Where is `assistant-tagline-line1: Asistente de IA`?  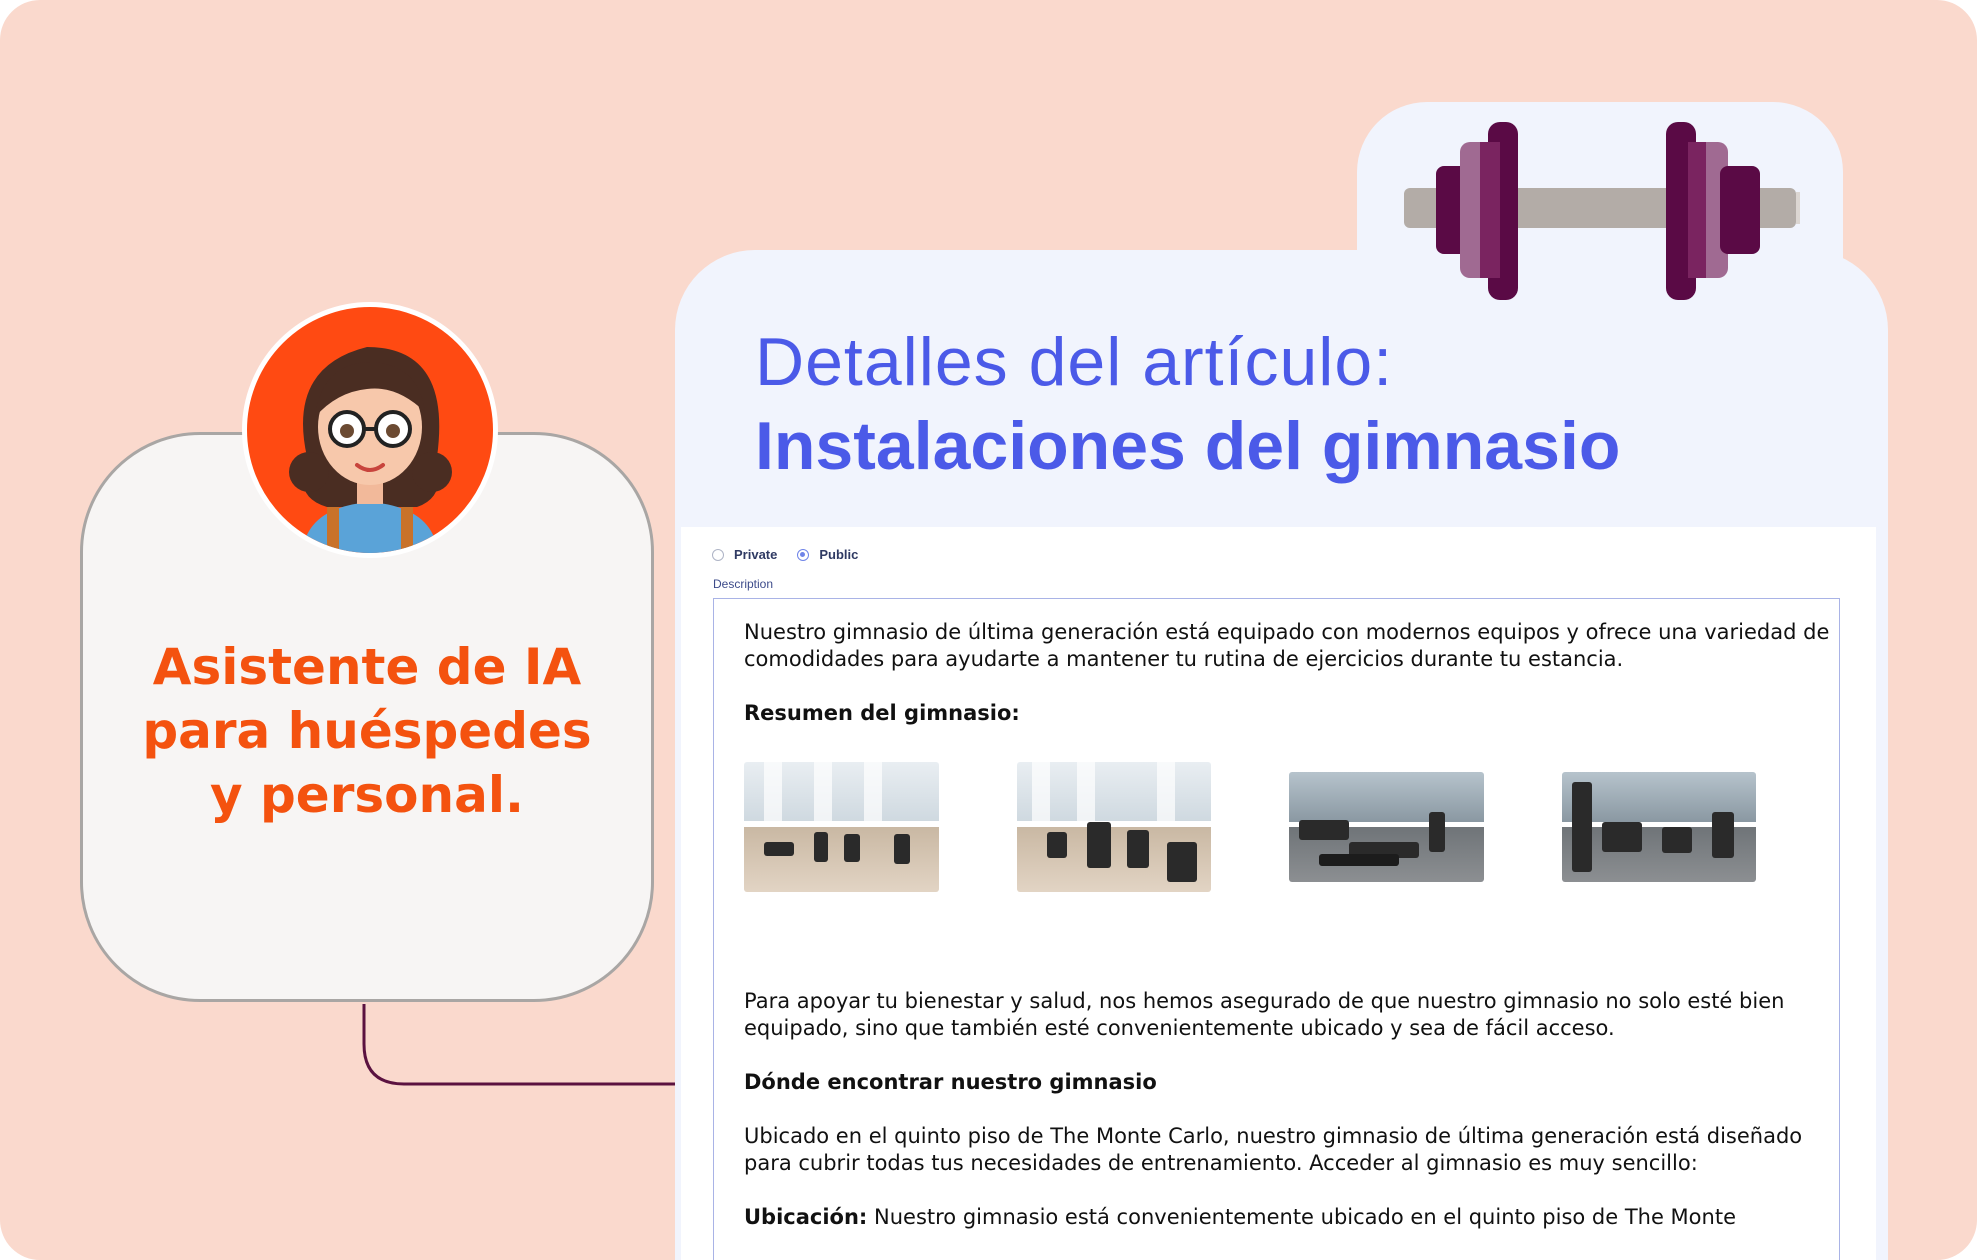
assistant-tagline-line1: Asistente de IA is located at coordinates (367, 667).